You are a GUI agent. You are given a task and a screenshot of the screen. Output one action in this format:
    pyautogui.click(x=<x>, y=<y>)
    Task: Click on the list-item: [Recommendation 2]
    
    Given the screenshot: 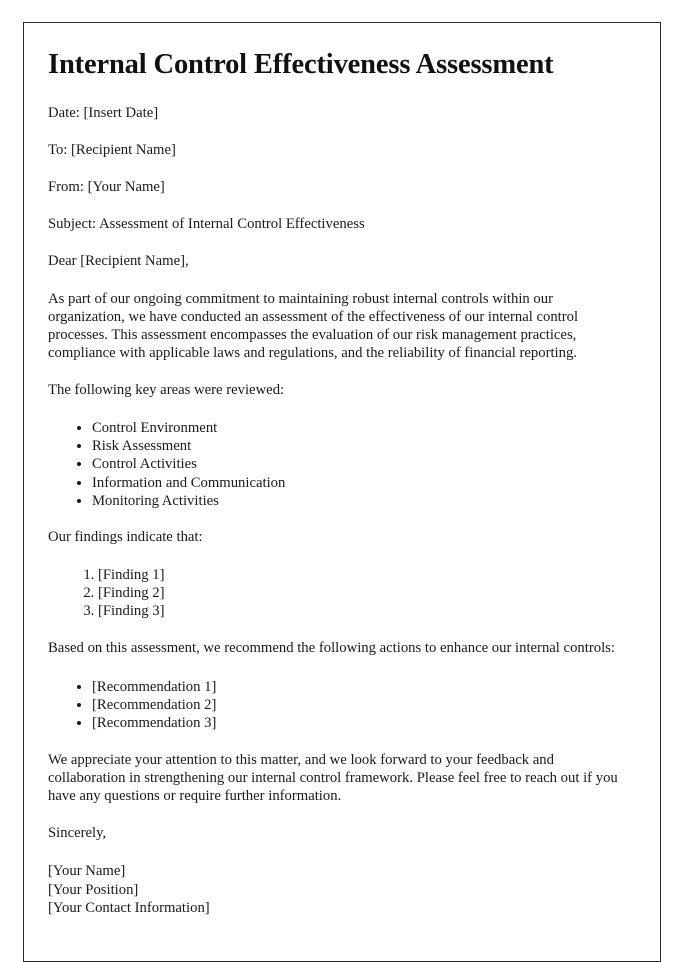 What is the action you would take?
    pyautogui.click(x=360, y=705)
    